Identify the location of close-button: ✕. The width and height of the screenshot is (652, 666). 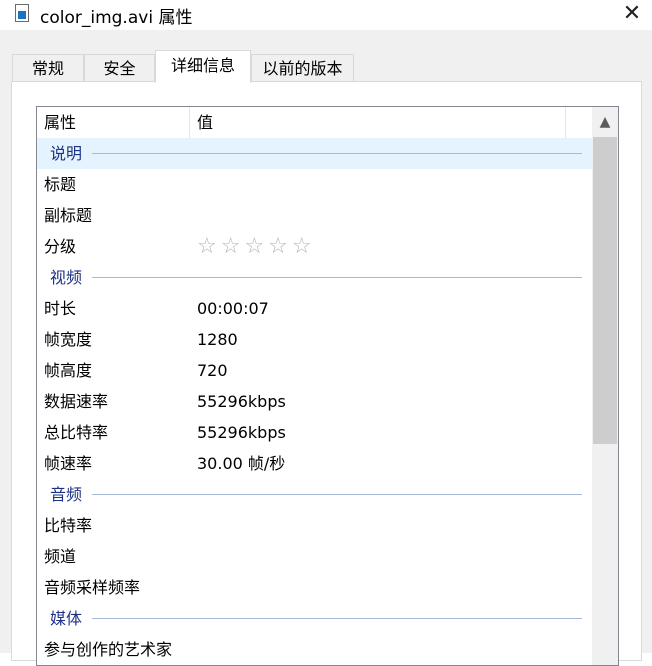
(632, 15).